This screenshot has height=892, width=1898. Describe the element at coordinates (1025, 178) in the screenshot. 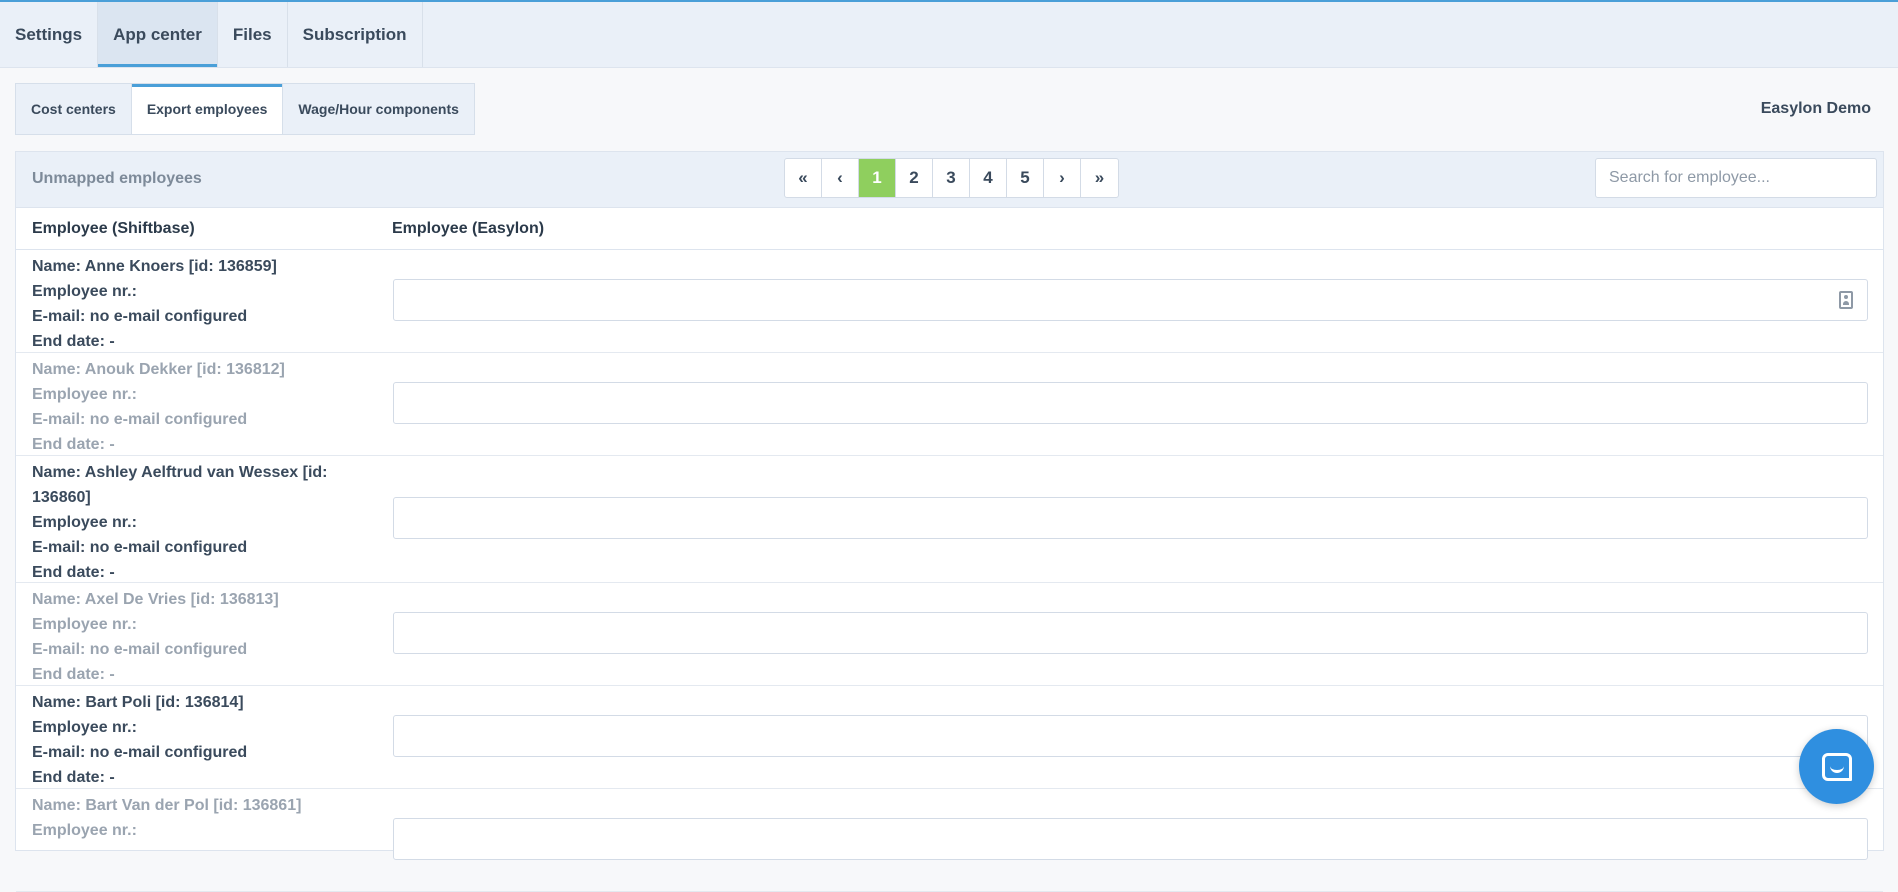

I see `page-button-5: 5` at that location.